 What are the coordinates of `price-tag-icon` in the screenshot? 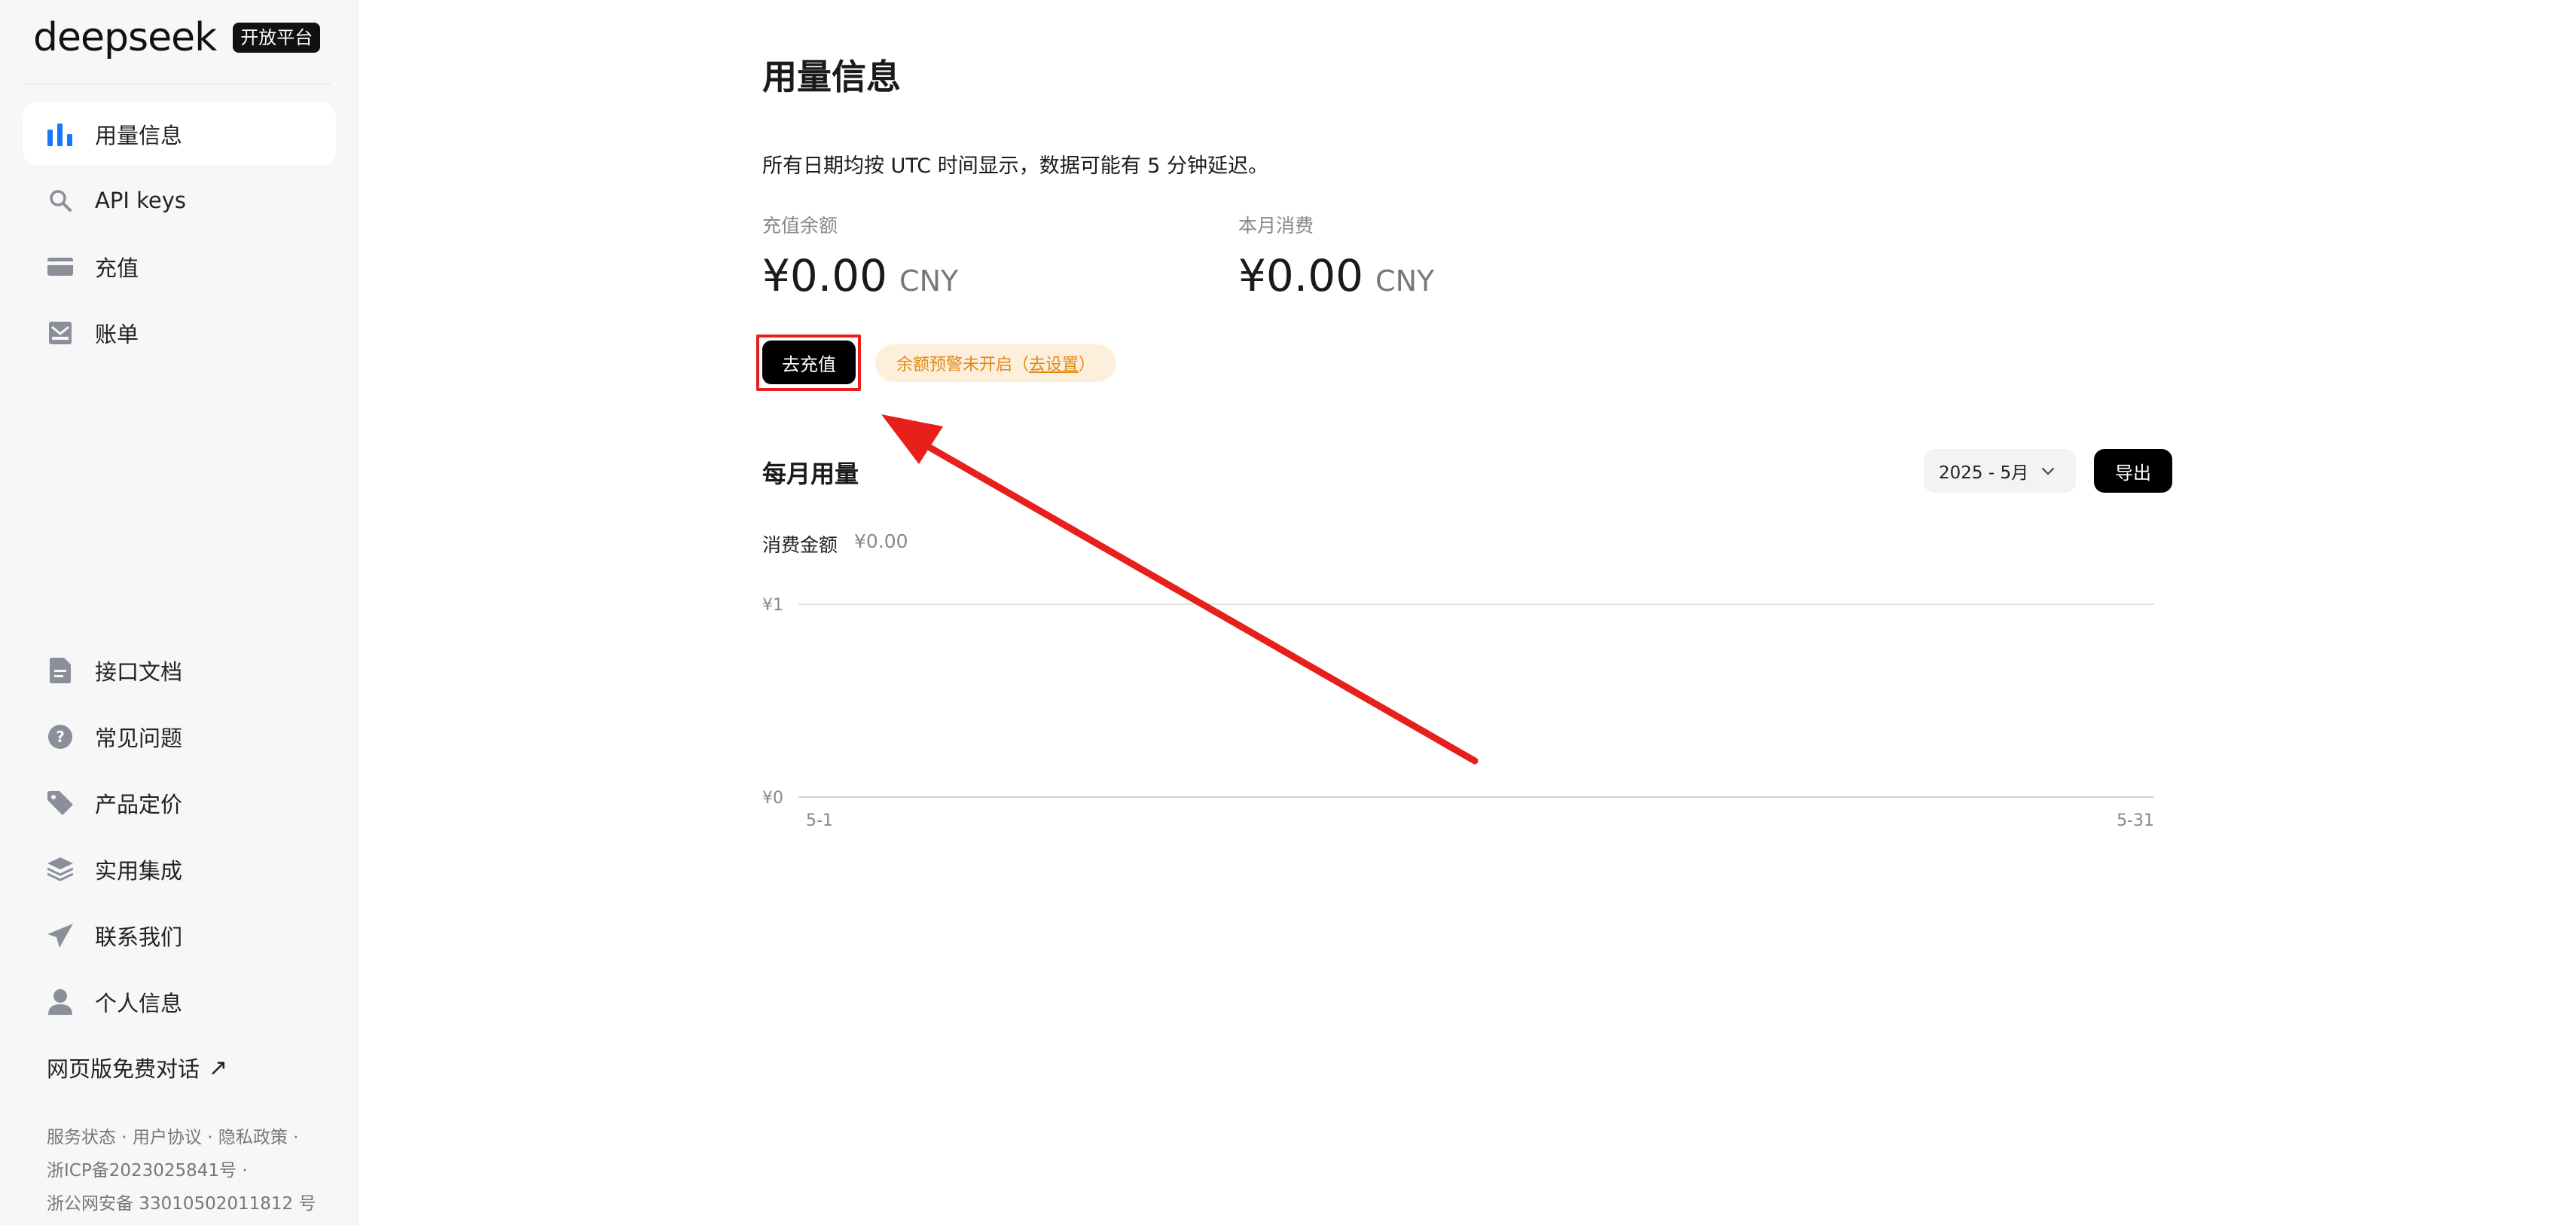 It's located at (61, 803).